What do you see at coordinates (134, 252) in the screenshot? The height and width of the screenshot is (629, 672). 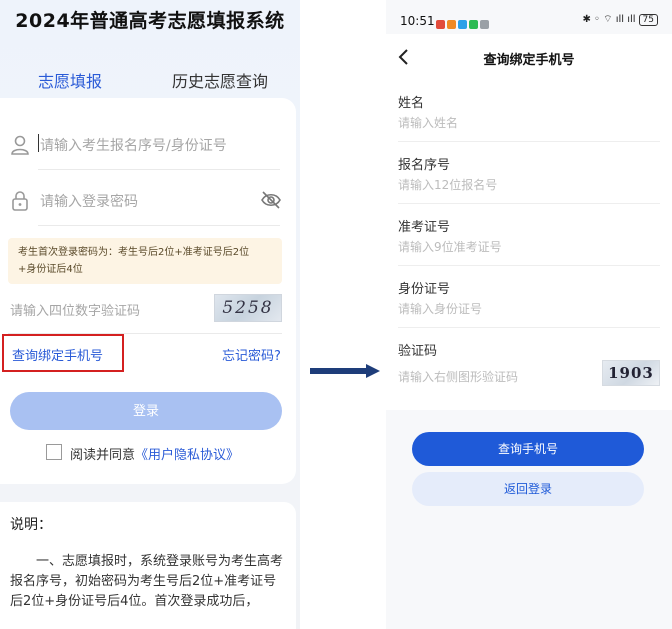 I see `notice-line: 考生首次登录密码为：考生号后2位+准考证号后2位` at bounding box center [134, 252].